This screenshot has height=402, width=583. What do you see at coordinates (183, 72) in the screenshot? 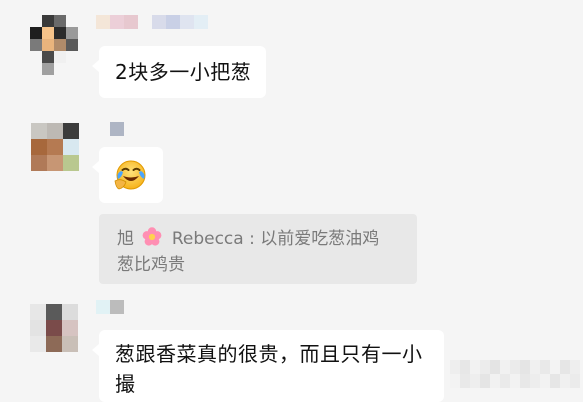
I see `message-text: 2块多一小把葱` at bounding box center [183, 72].